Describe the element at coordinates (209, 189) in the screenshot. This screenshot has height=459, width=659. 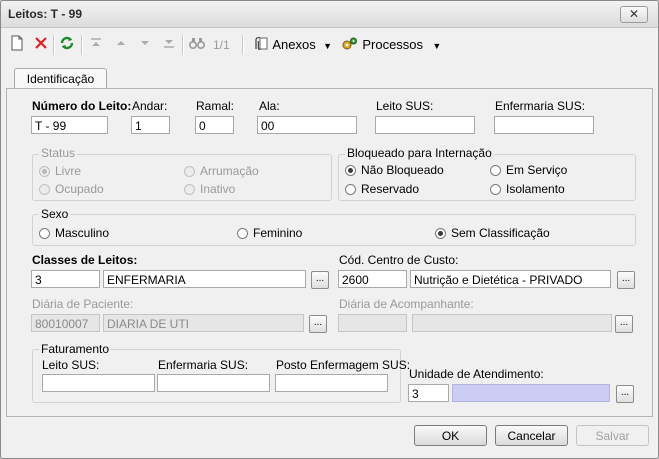
I see `status-inativo-radio: Inativo` at that location.